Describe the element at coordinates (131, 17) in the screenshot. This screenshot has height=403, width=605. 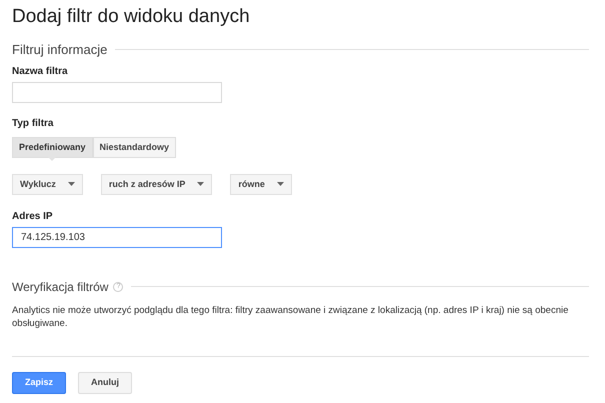
I see `page-title: Dodaj filtr do widoku danych` at that location.